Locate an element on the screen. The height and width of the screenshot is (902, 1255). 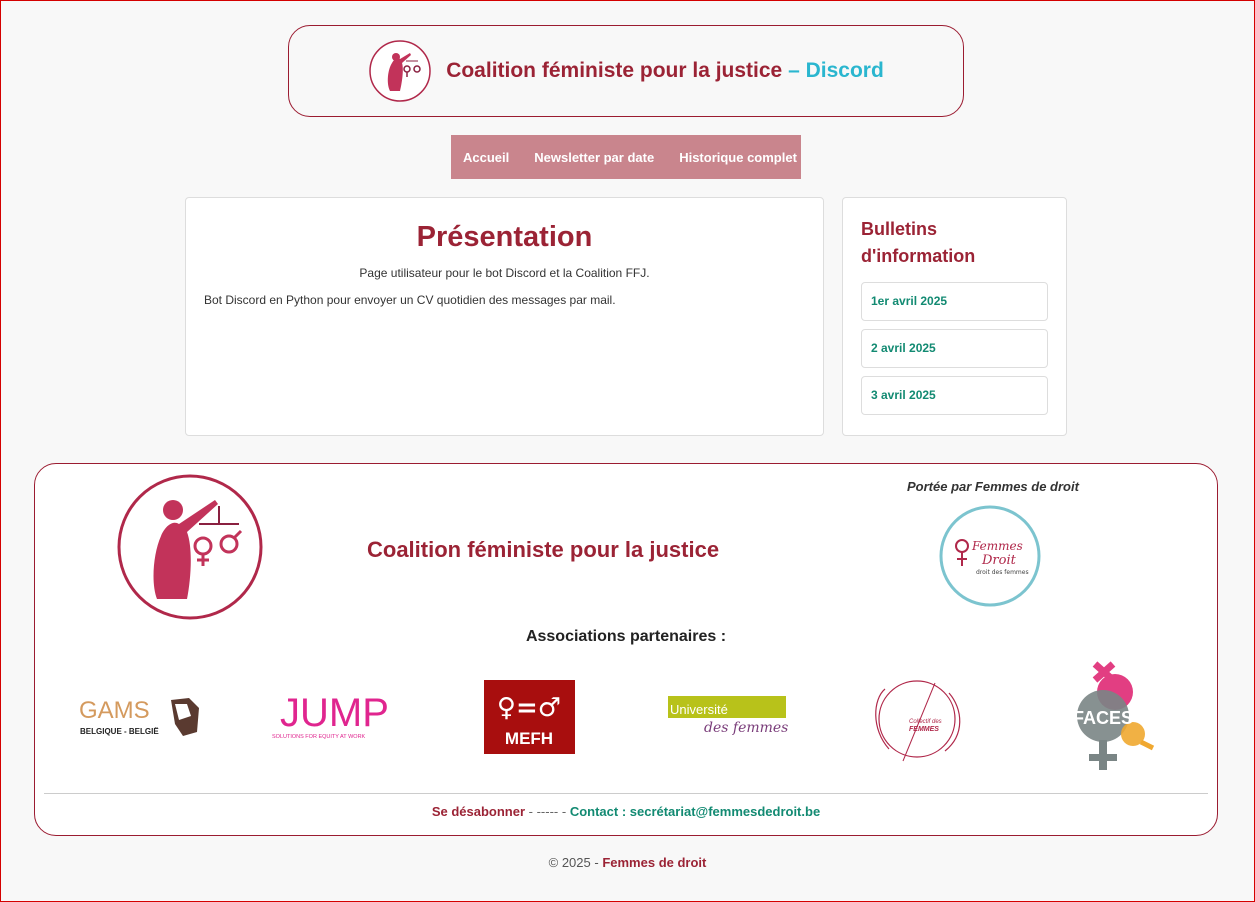
collectif-des-femmes-logo: Collectif des FEMMES is located at coordinates (917, 717).